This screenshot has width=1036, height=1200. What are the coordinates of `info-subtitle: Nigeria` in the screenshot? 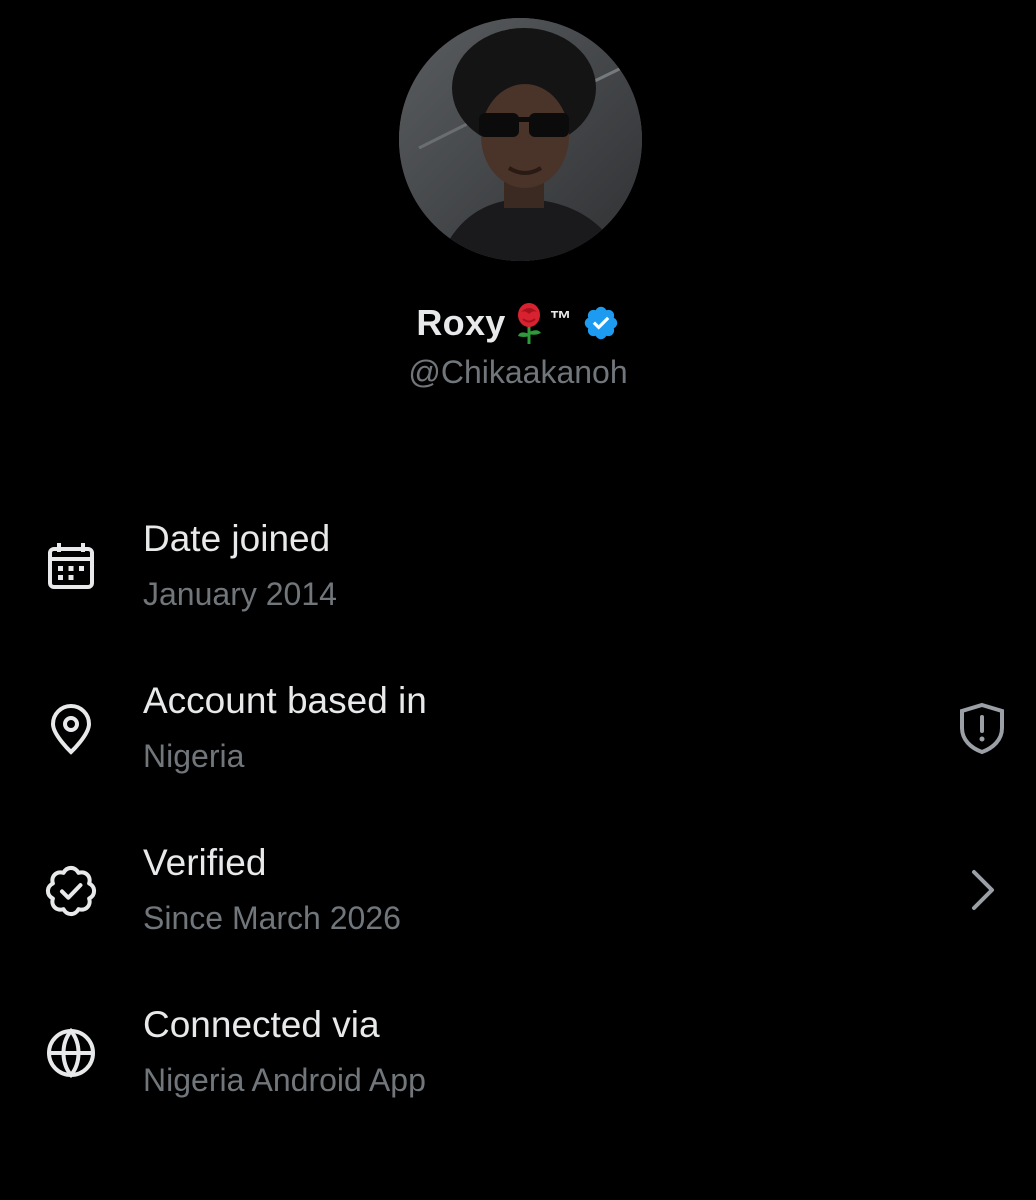 It's located at (194, 756).